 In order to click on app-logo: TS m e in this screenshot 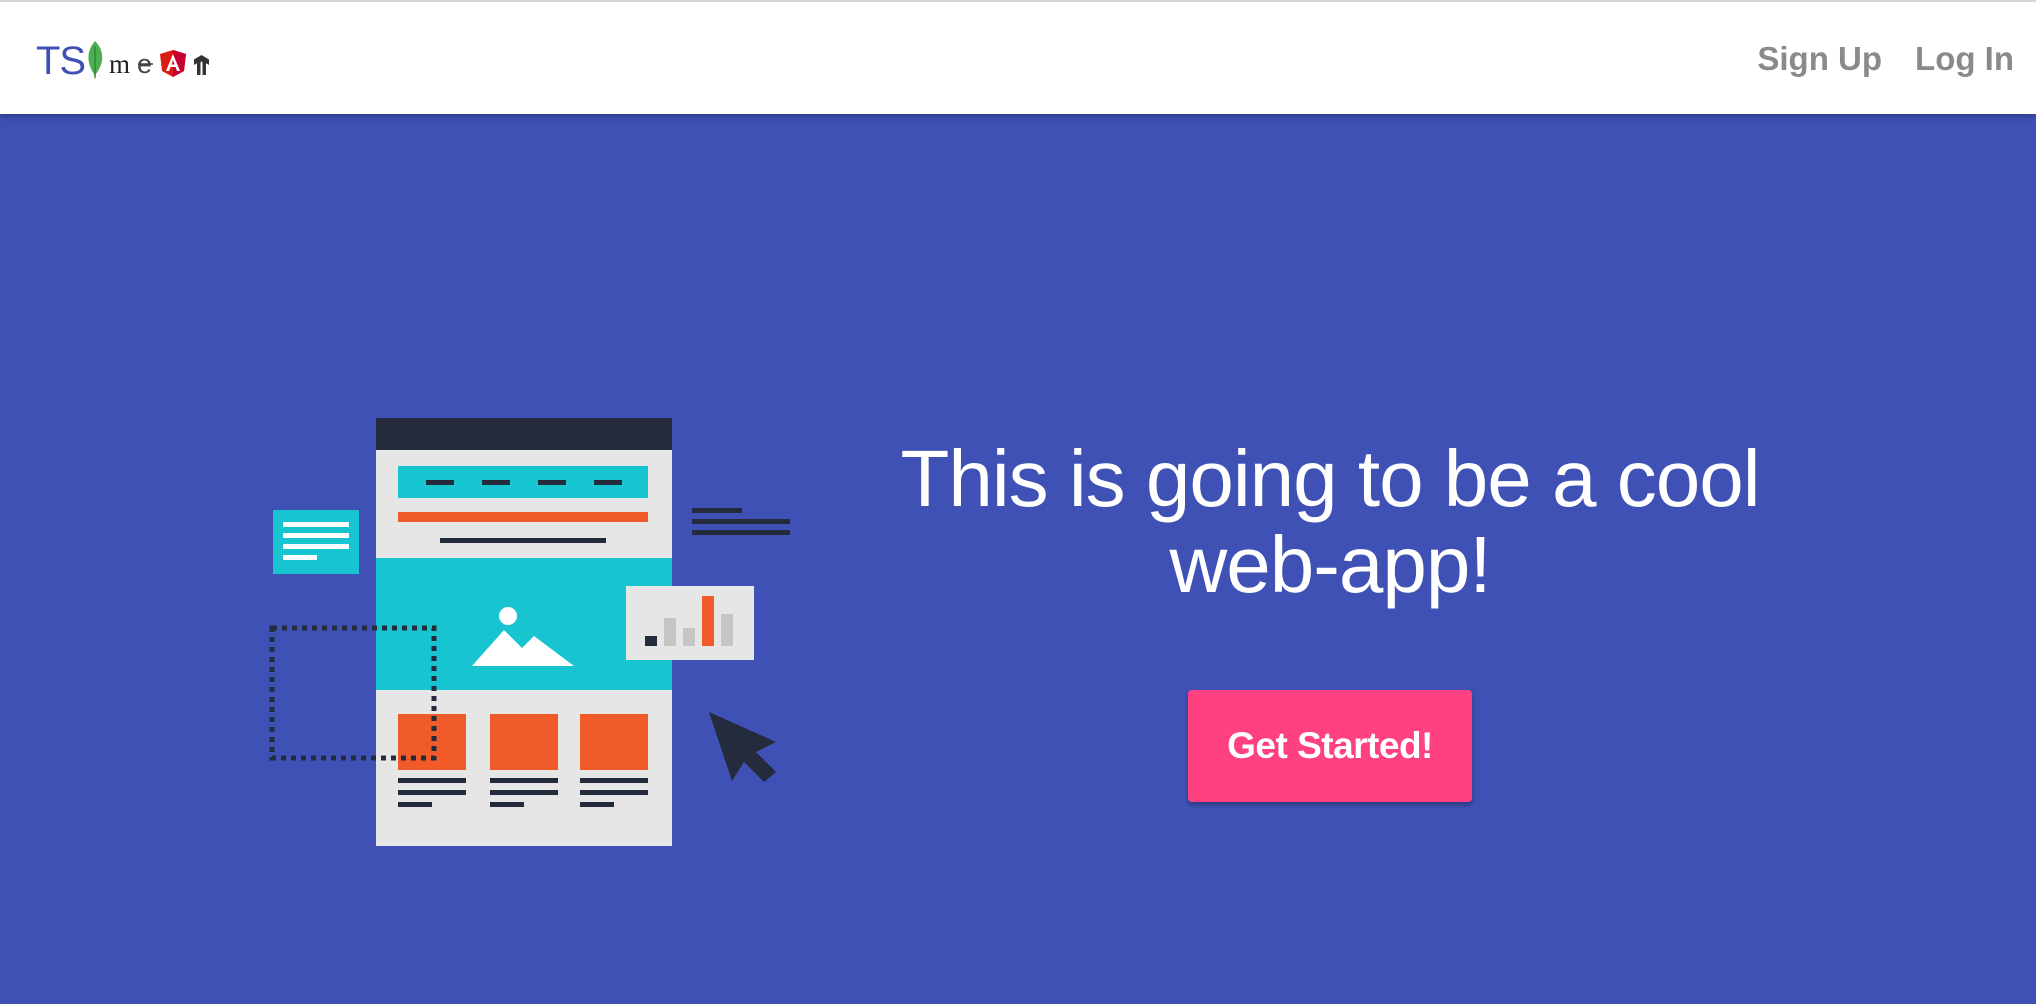, I will do `click(144, 61)`.